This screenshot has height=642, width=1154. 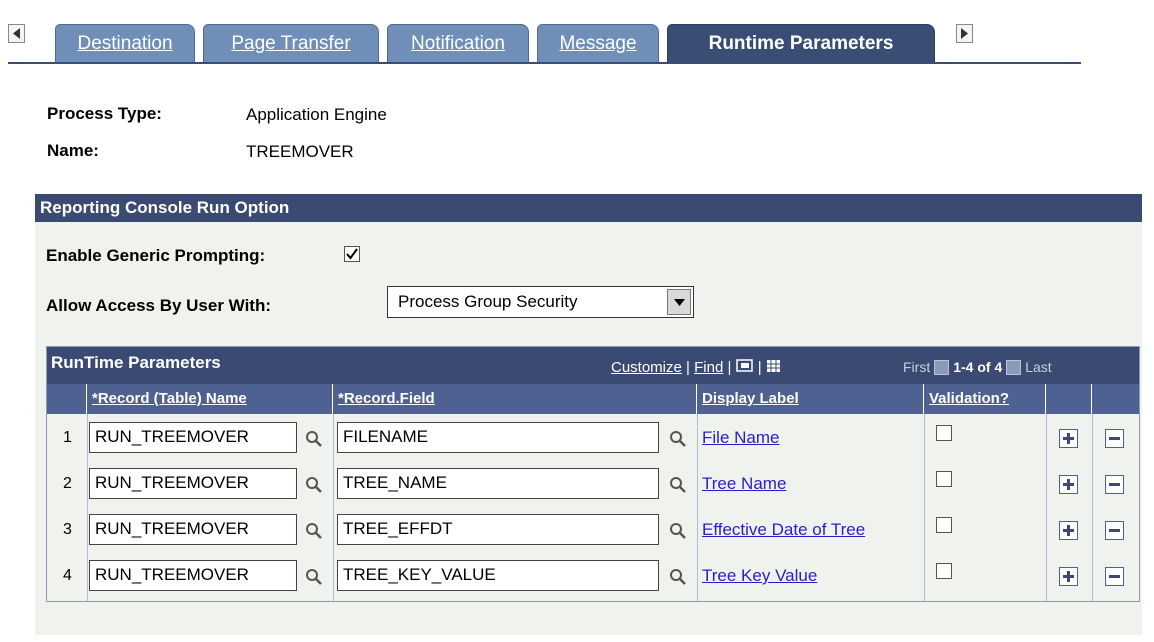 I want to click on checkmark-icon, so click(x=352, y=254).